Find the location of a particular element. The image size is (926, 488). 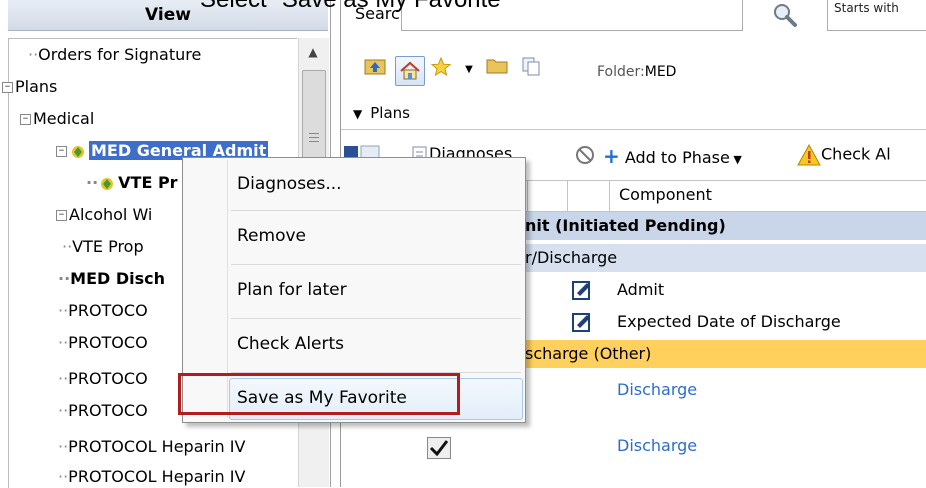

tree-item-alcohol-withdrawal: − Alcohol Wi is located at coordinates (104, 215).